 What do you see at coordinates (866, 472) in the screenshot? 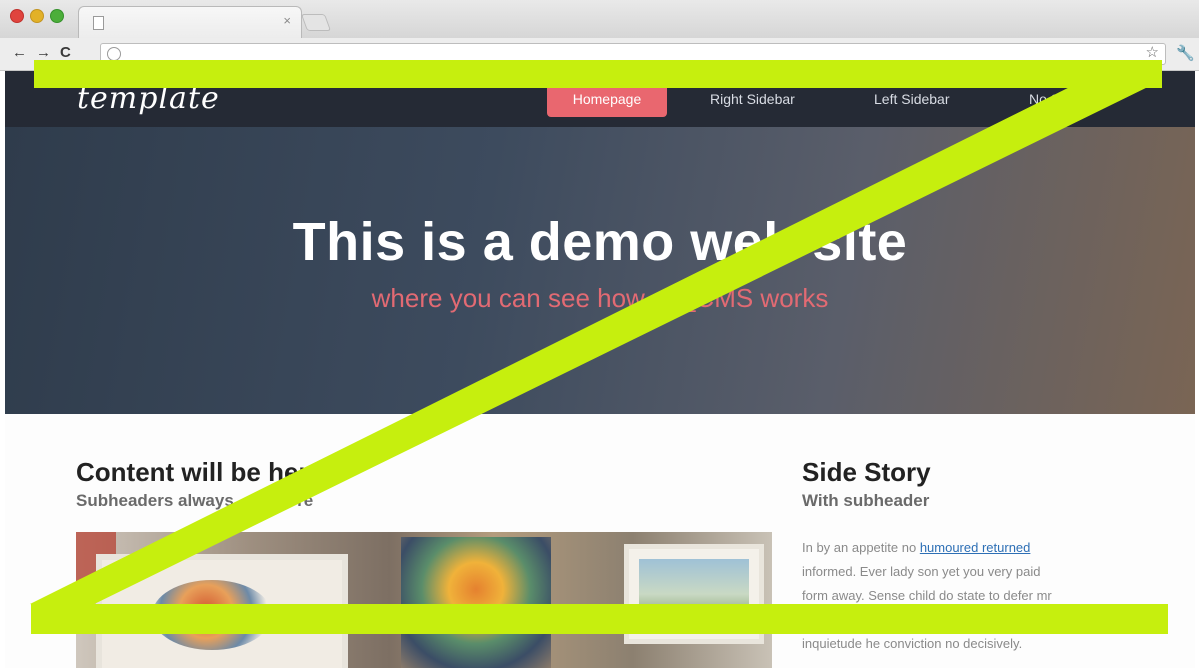
I see `side-title: Side Story` at bounding box center [866, 472].